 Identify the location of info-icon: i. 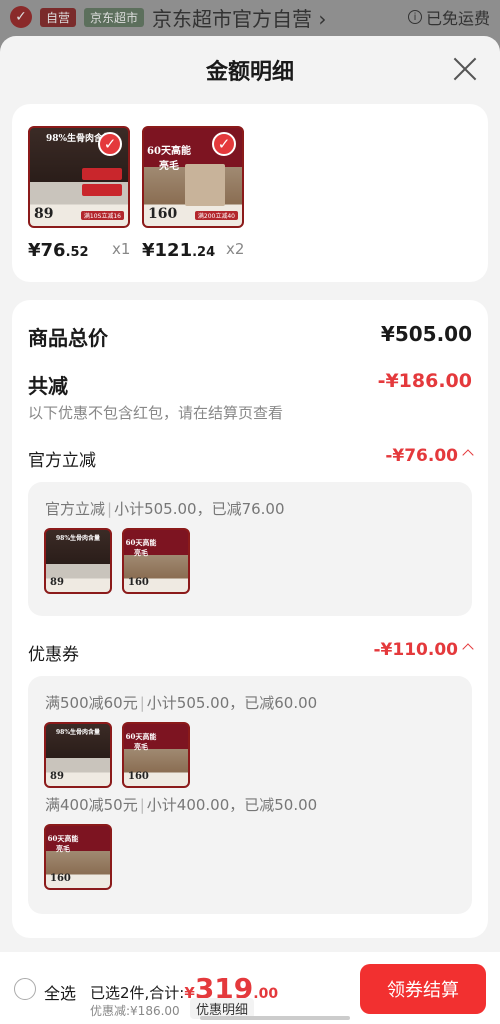
(414, 17).